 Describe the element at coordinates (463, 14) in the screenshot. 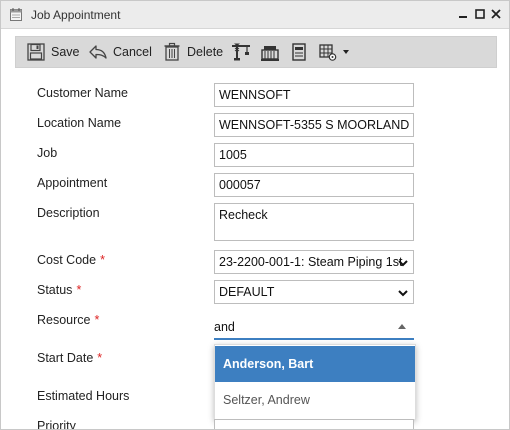

I see `minimize-button` at that location.